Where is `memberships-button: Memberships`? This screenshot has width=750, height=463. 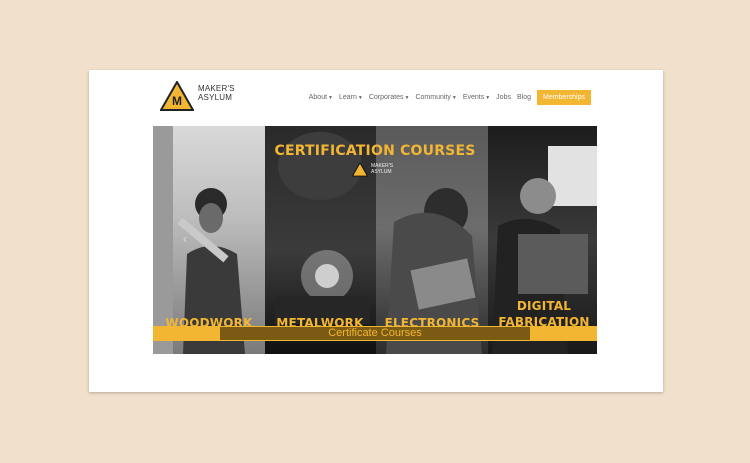 memberships-button: Memberships is located at coordinates (563, 97).